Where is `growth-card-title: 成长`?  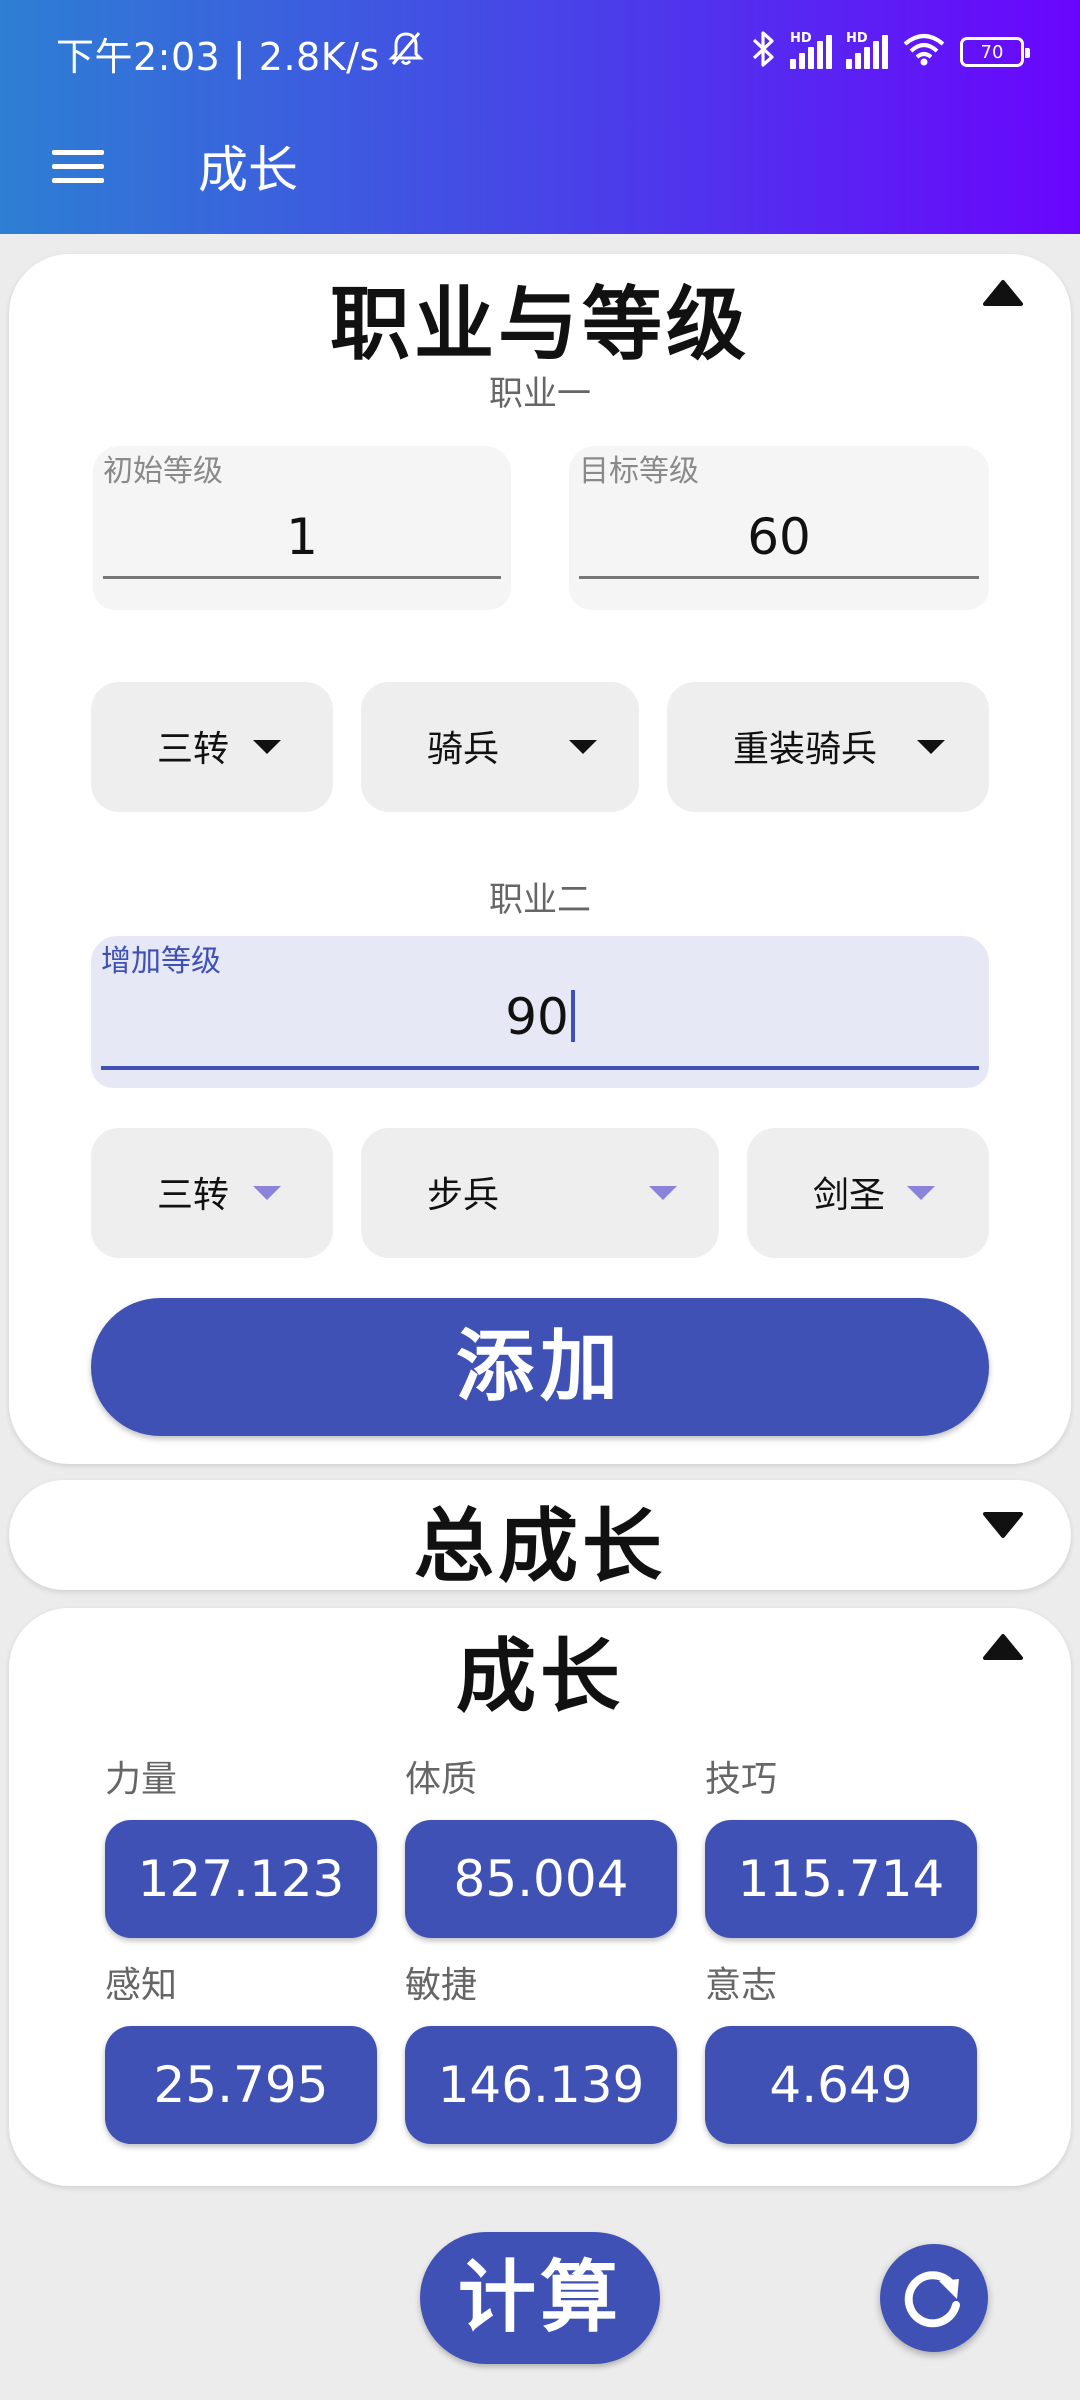 growth-card-title: 成长 is located at coordinates (540, 1676).